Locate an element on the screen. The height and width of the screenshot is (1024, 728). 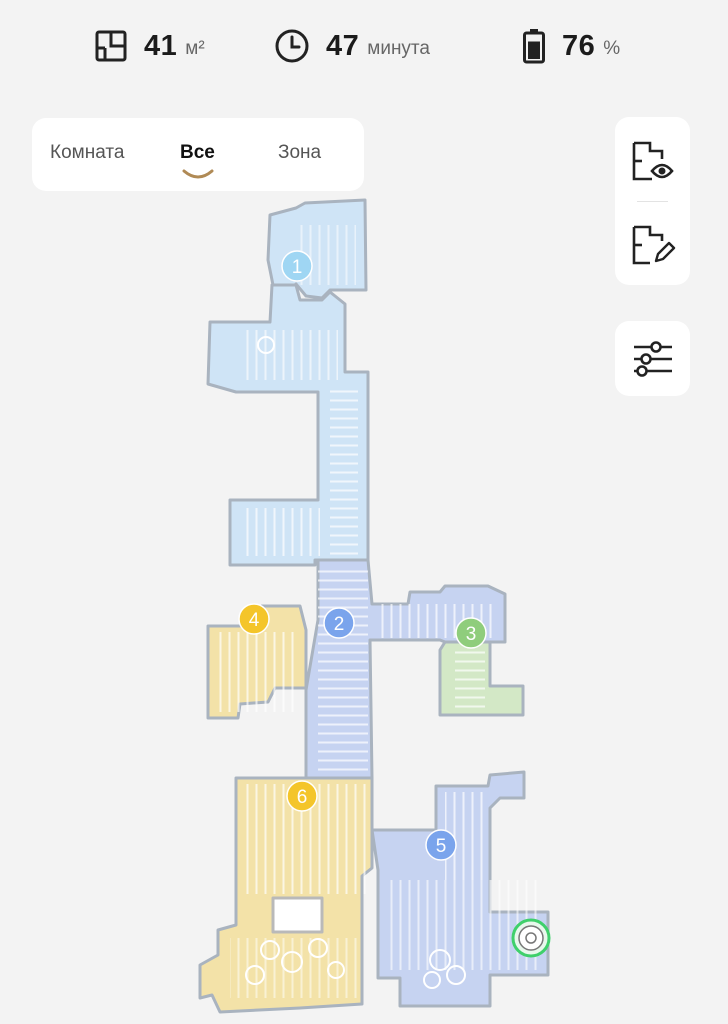
map-settings-card is located at coordinates (652, 358).